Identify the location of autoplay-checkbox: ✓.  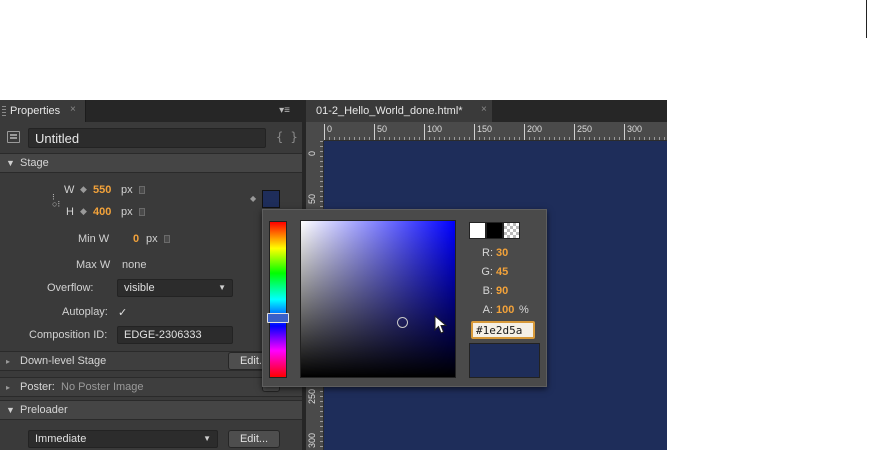
(122, 312).